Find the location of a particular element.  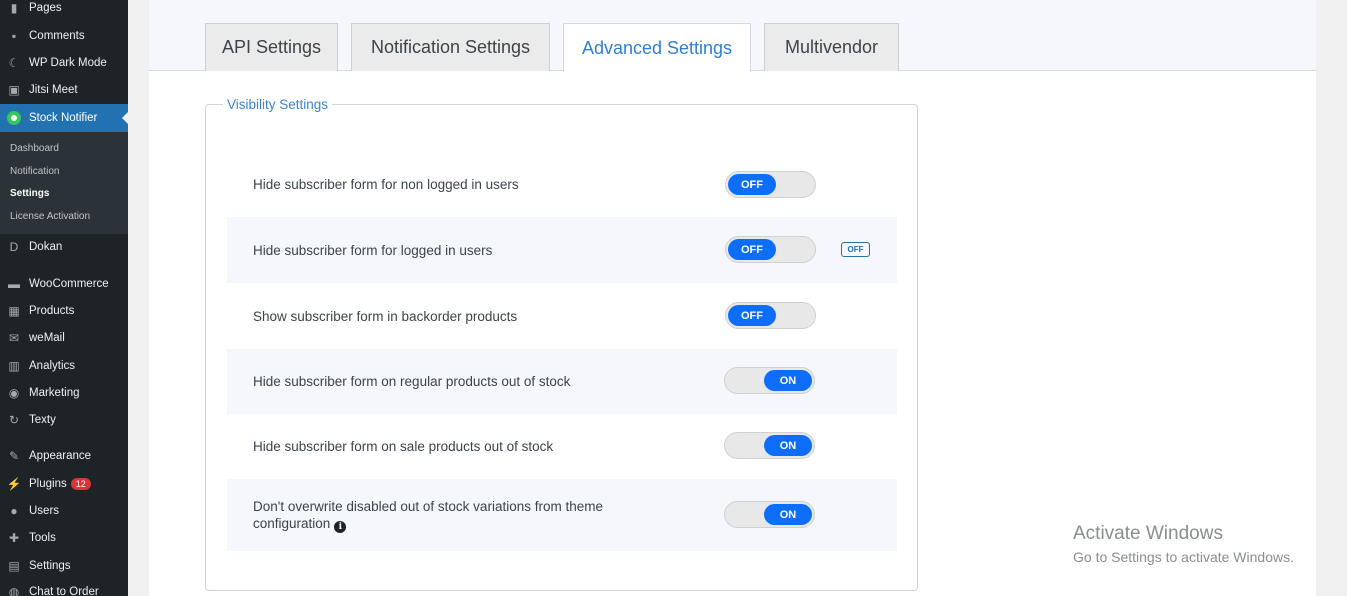

menu-item-marketing: ◉ Marketing is located at coordinates (64, 393).